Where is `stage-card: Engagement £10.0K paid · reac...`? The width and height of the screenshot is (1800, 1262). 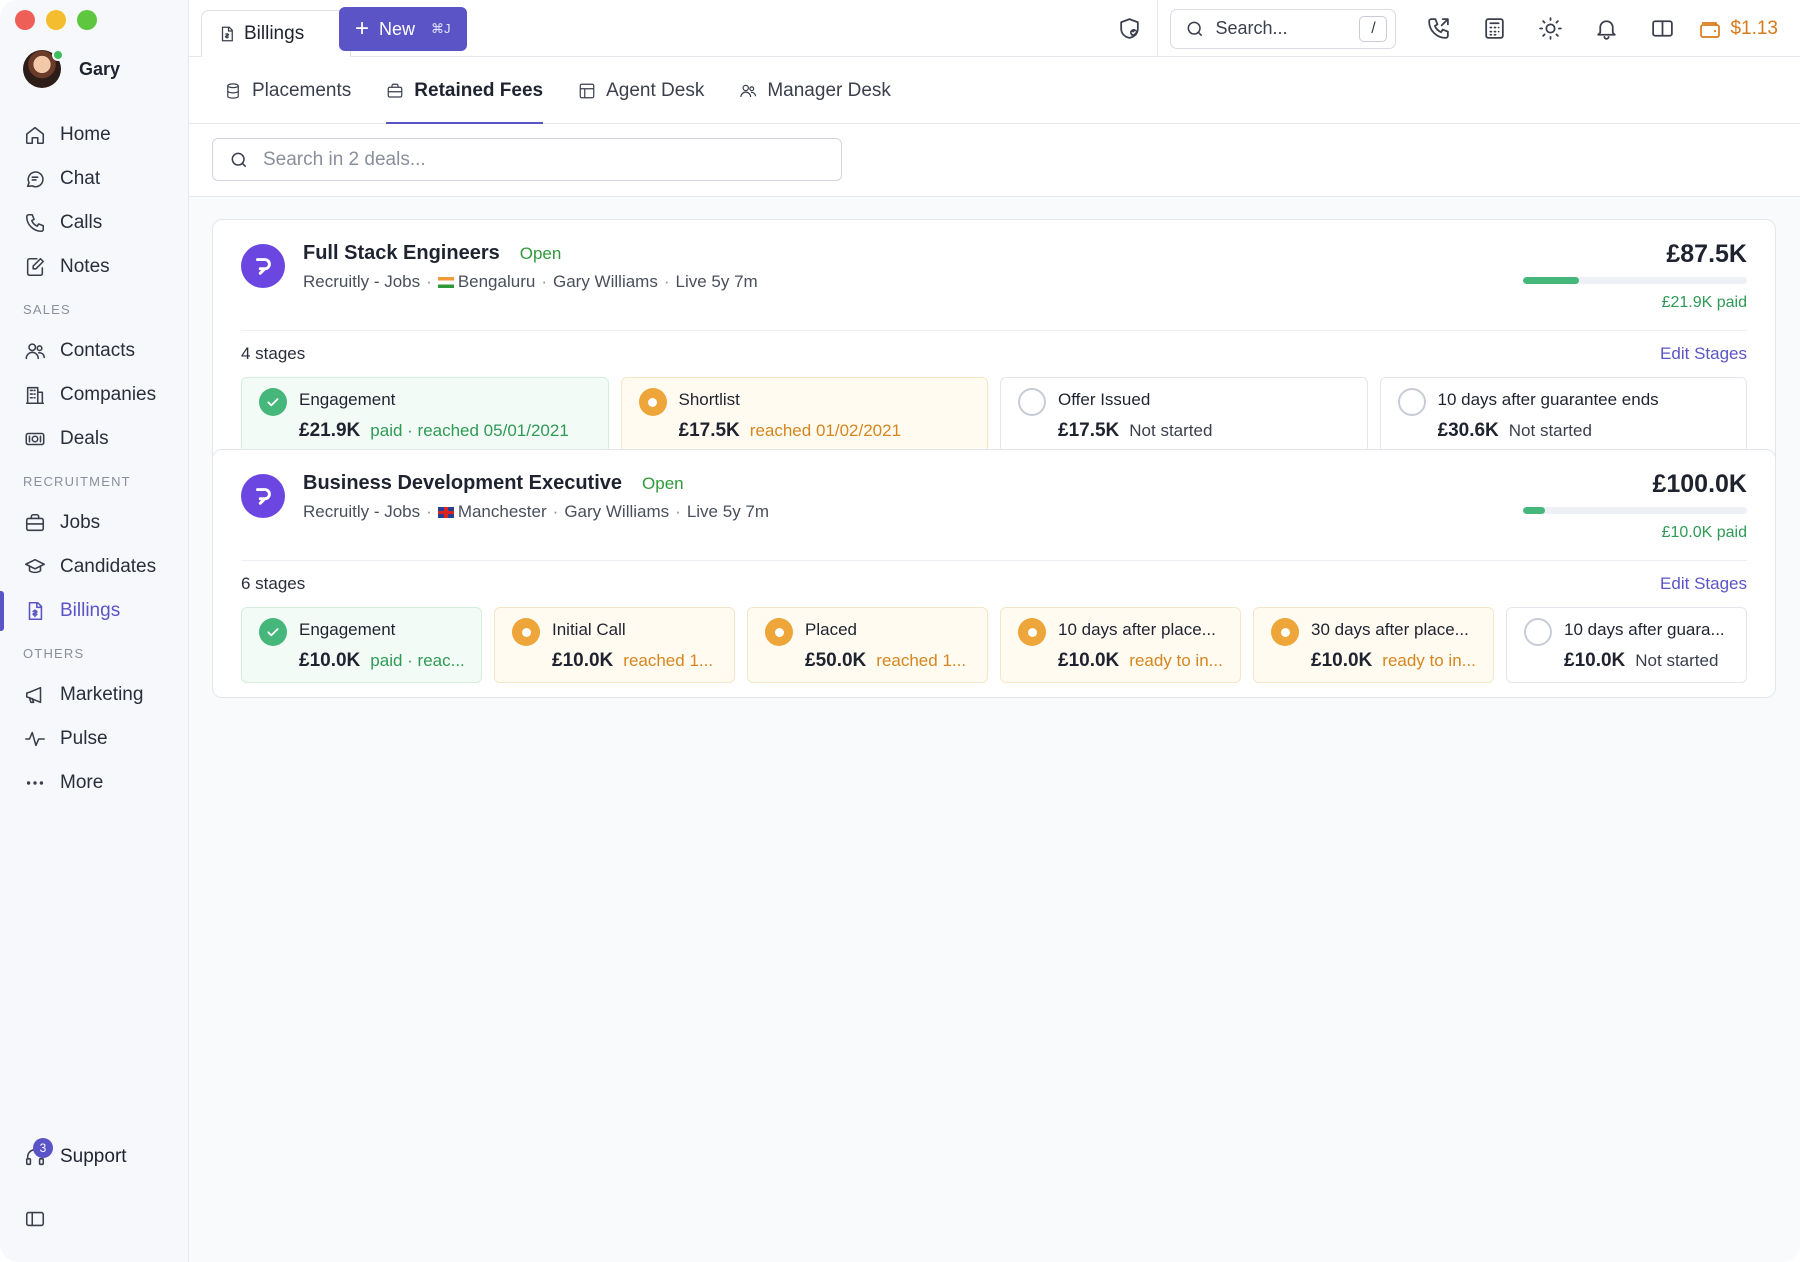
stage-card: Engagement £10.0K paid · reac... is located at coordinates (361, 645).